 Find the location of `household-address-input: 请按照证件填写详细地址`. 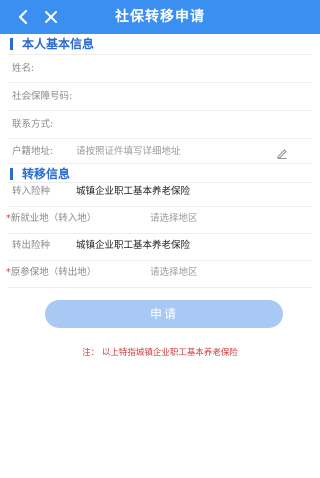

household-address-input: 请按照证件填写详细地址 is located at coordinates (128, 152).